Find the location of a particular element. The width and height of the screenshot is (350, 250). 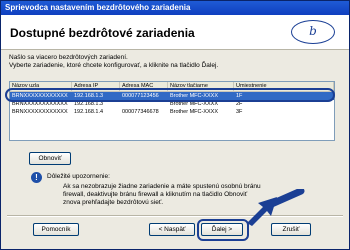

important-note-label: Dôležité upozornenie: is located at coordinates (78, 176).